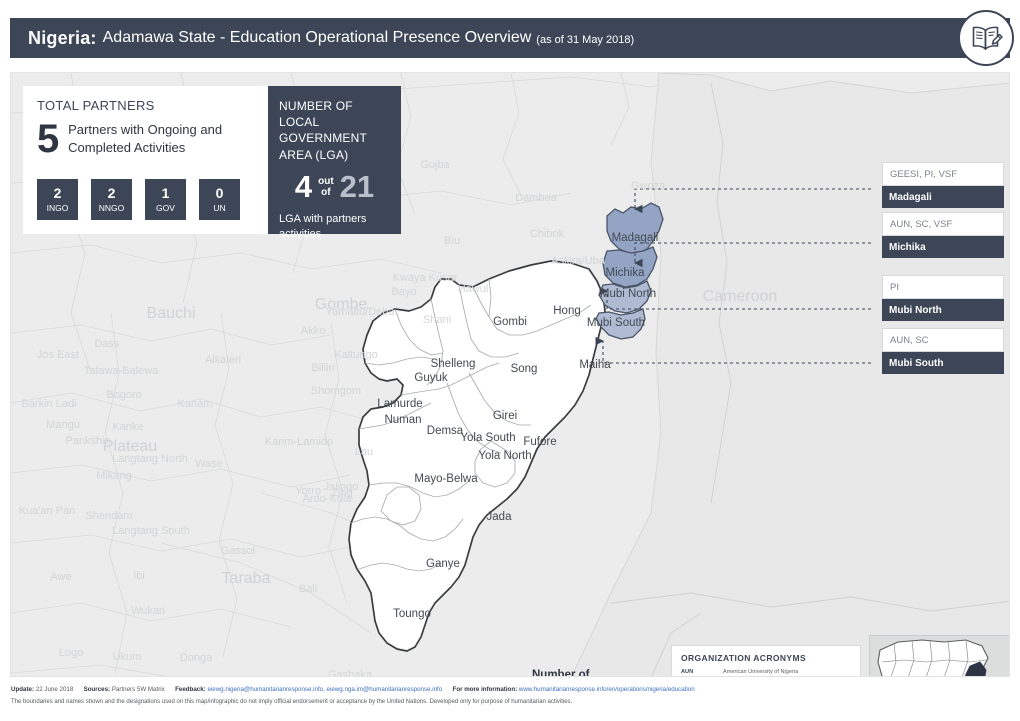  I want to click on partner-chip-label: GOV, so click(165, 208).